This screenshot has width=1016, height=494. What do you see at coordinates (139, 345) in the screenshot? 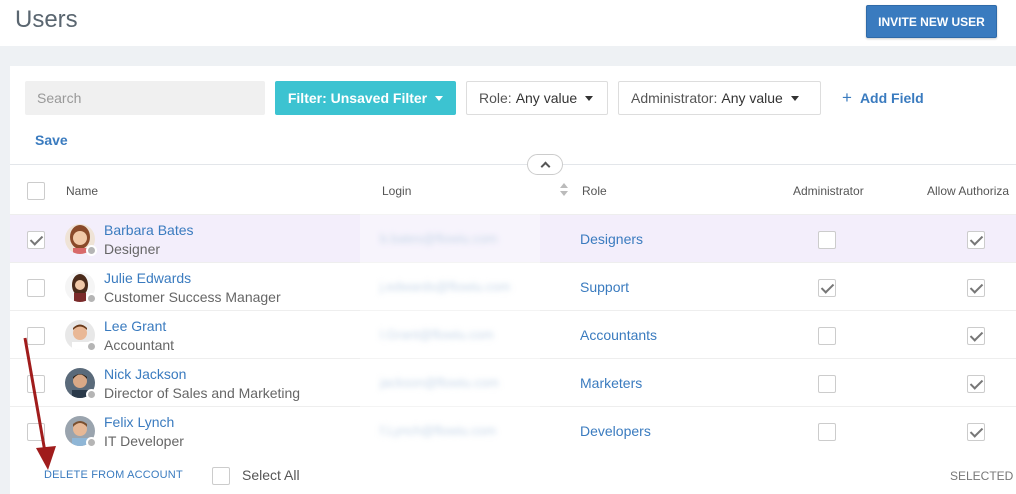
I see `user-title: Accountant` at bounding box center [139, 345].